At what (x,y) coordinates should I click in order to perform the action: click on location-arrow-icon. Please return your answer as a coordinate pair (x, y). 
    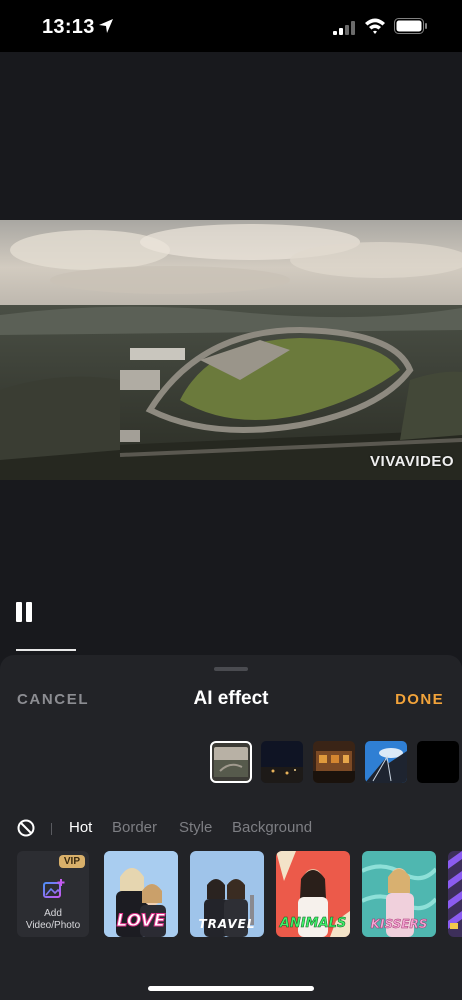
    Looking at the image, I should click on (106, 26).